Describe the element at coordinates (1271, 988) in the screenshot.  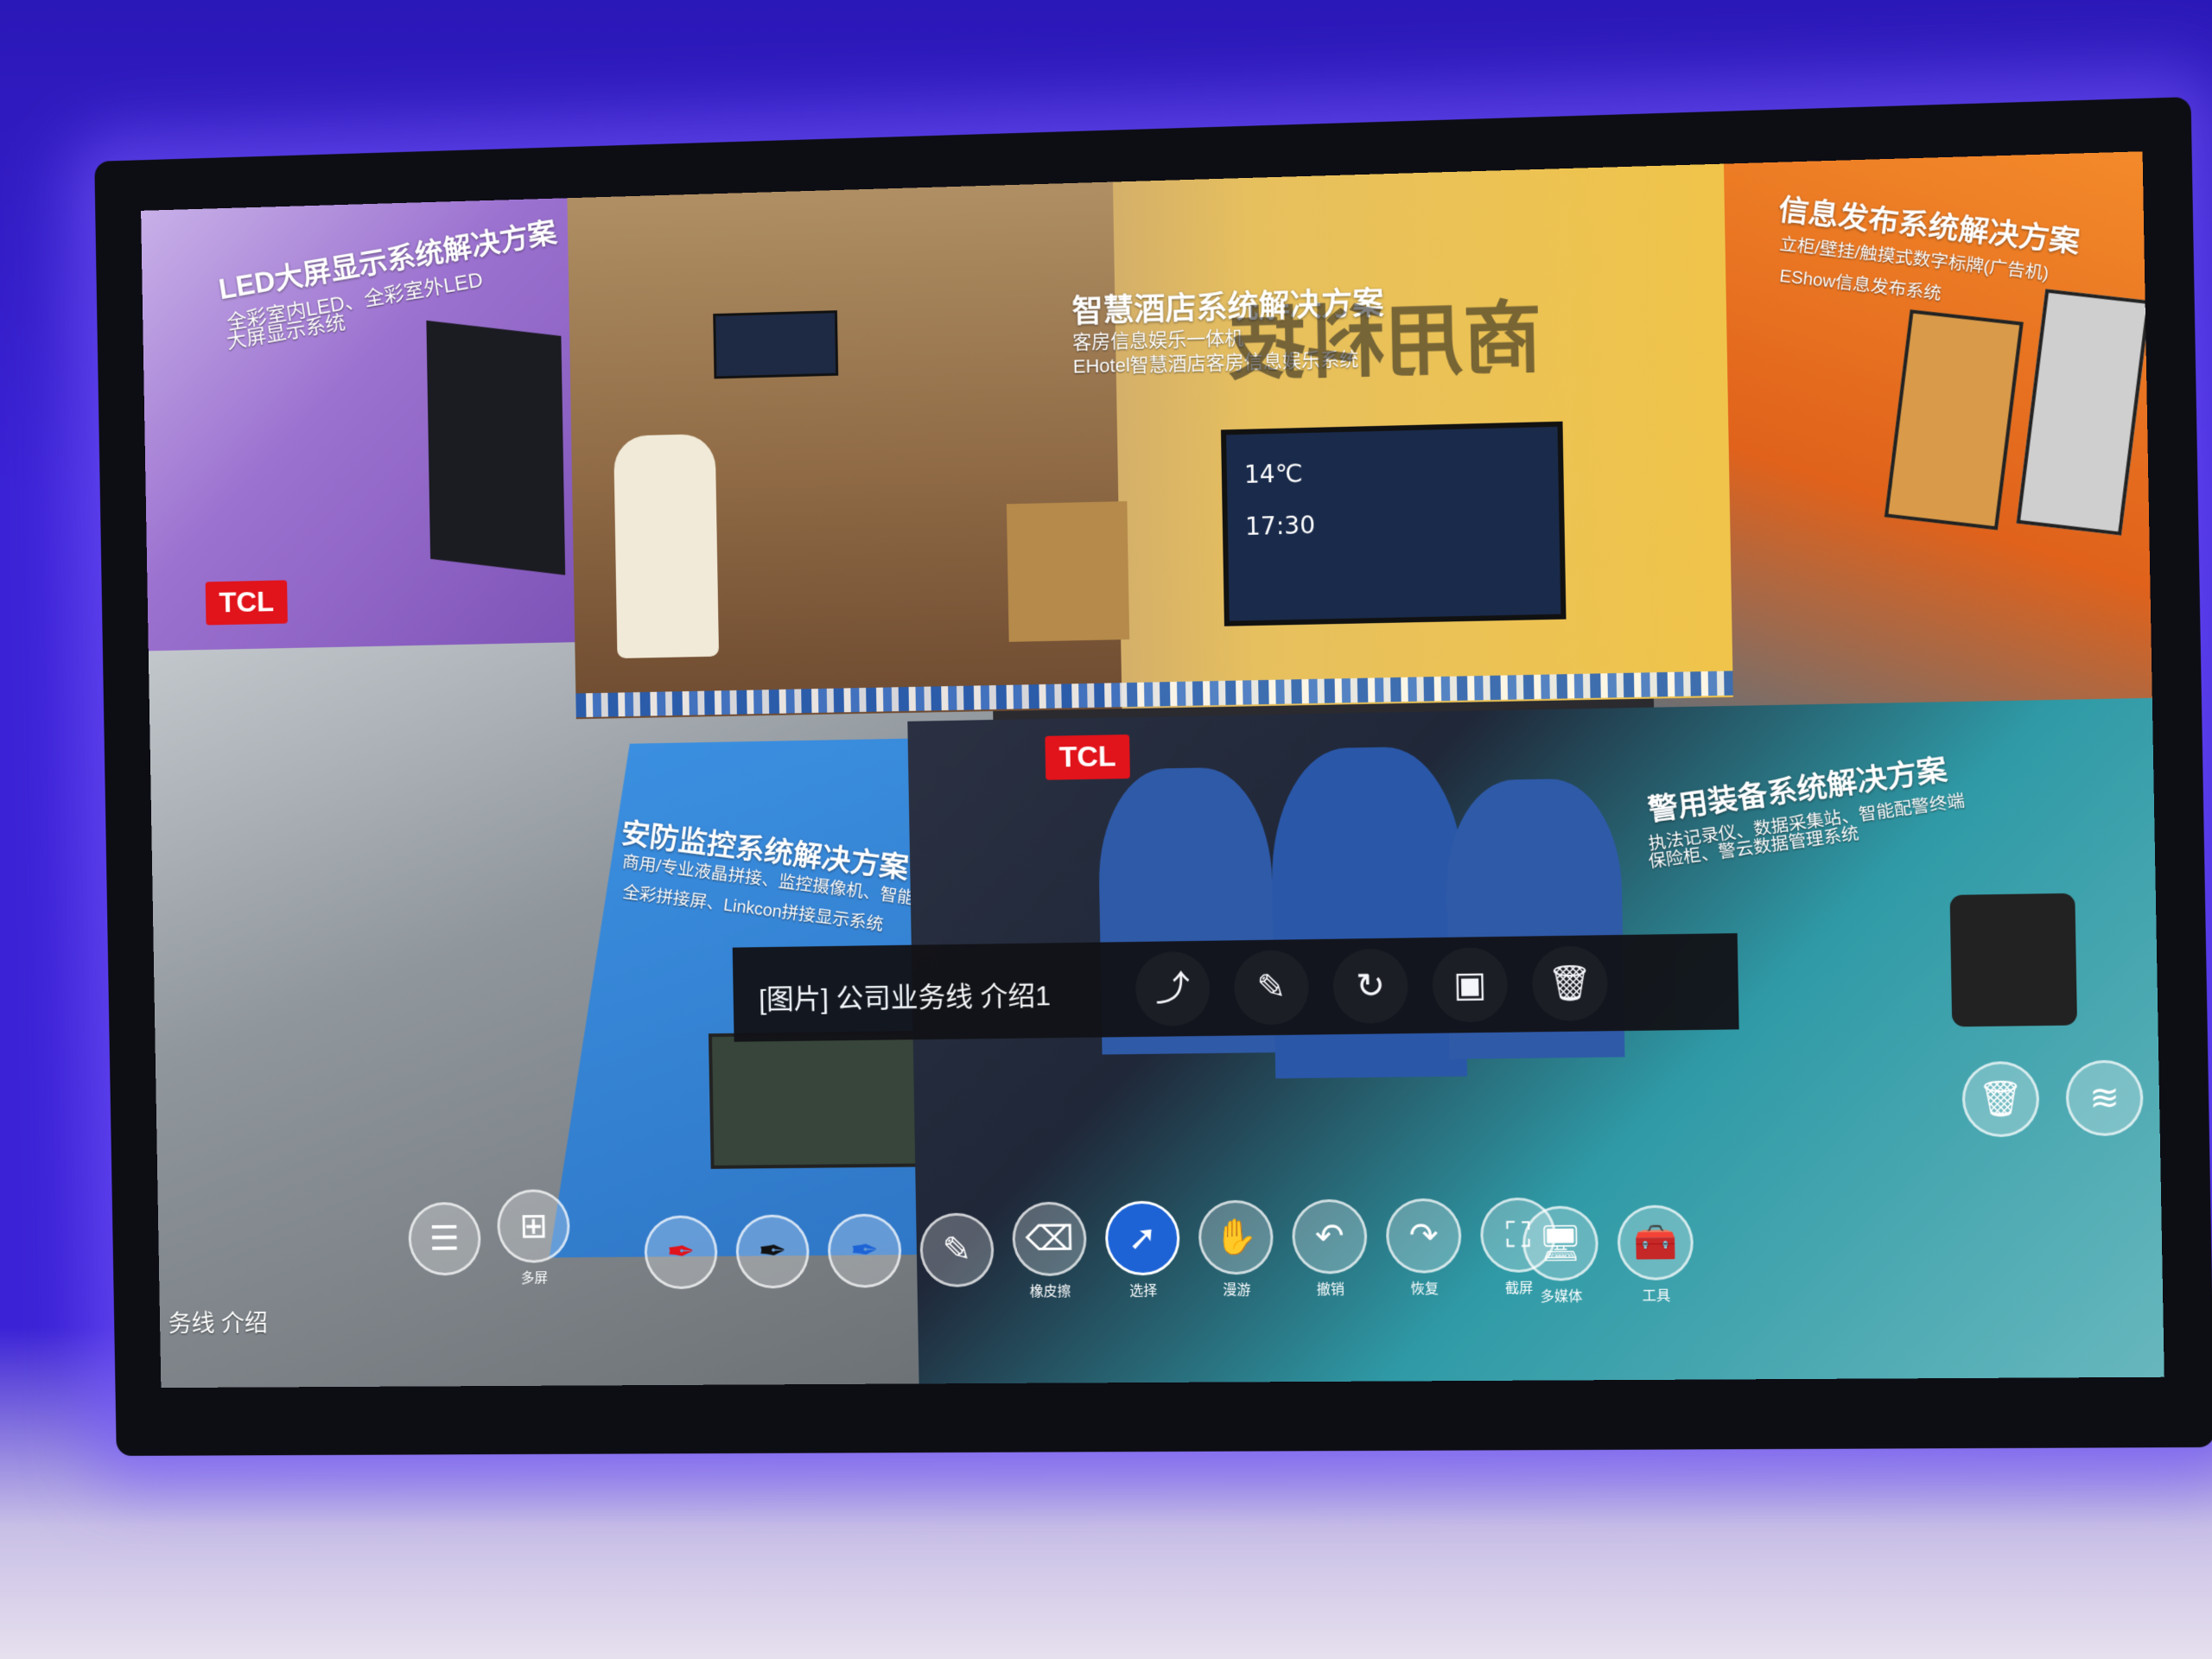
I see `edit-icon: ✎` at that location.